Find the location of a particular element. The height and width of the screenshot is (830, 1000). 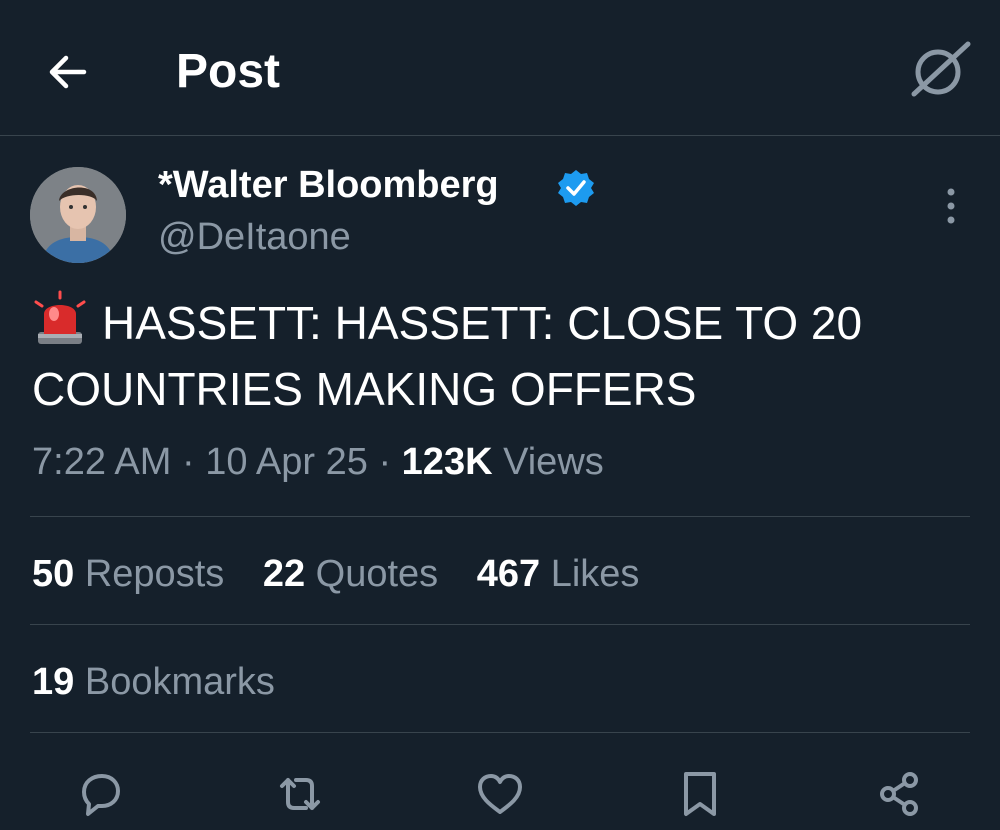

reposts-label: Reposts is located at coordinates (154, 574).